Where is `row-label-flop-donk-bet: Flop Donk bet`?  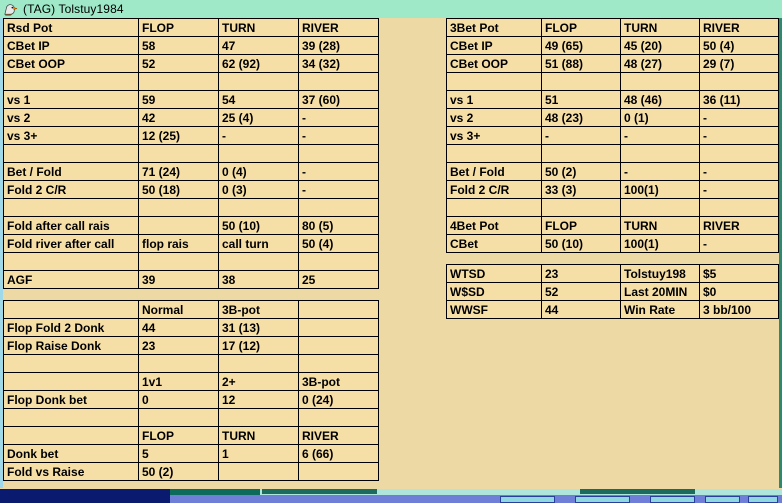 row-label-flop-donk-bet: Flop Donk bet is located at coordinates (71, 399).